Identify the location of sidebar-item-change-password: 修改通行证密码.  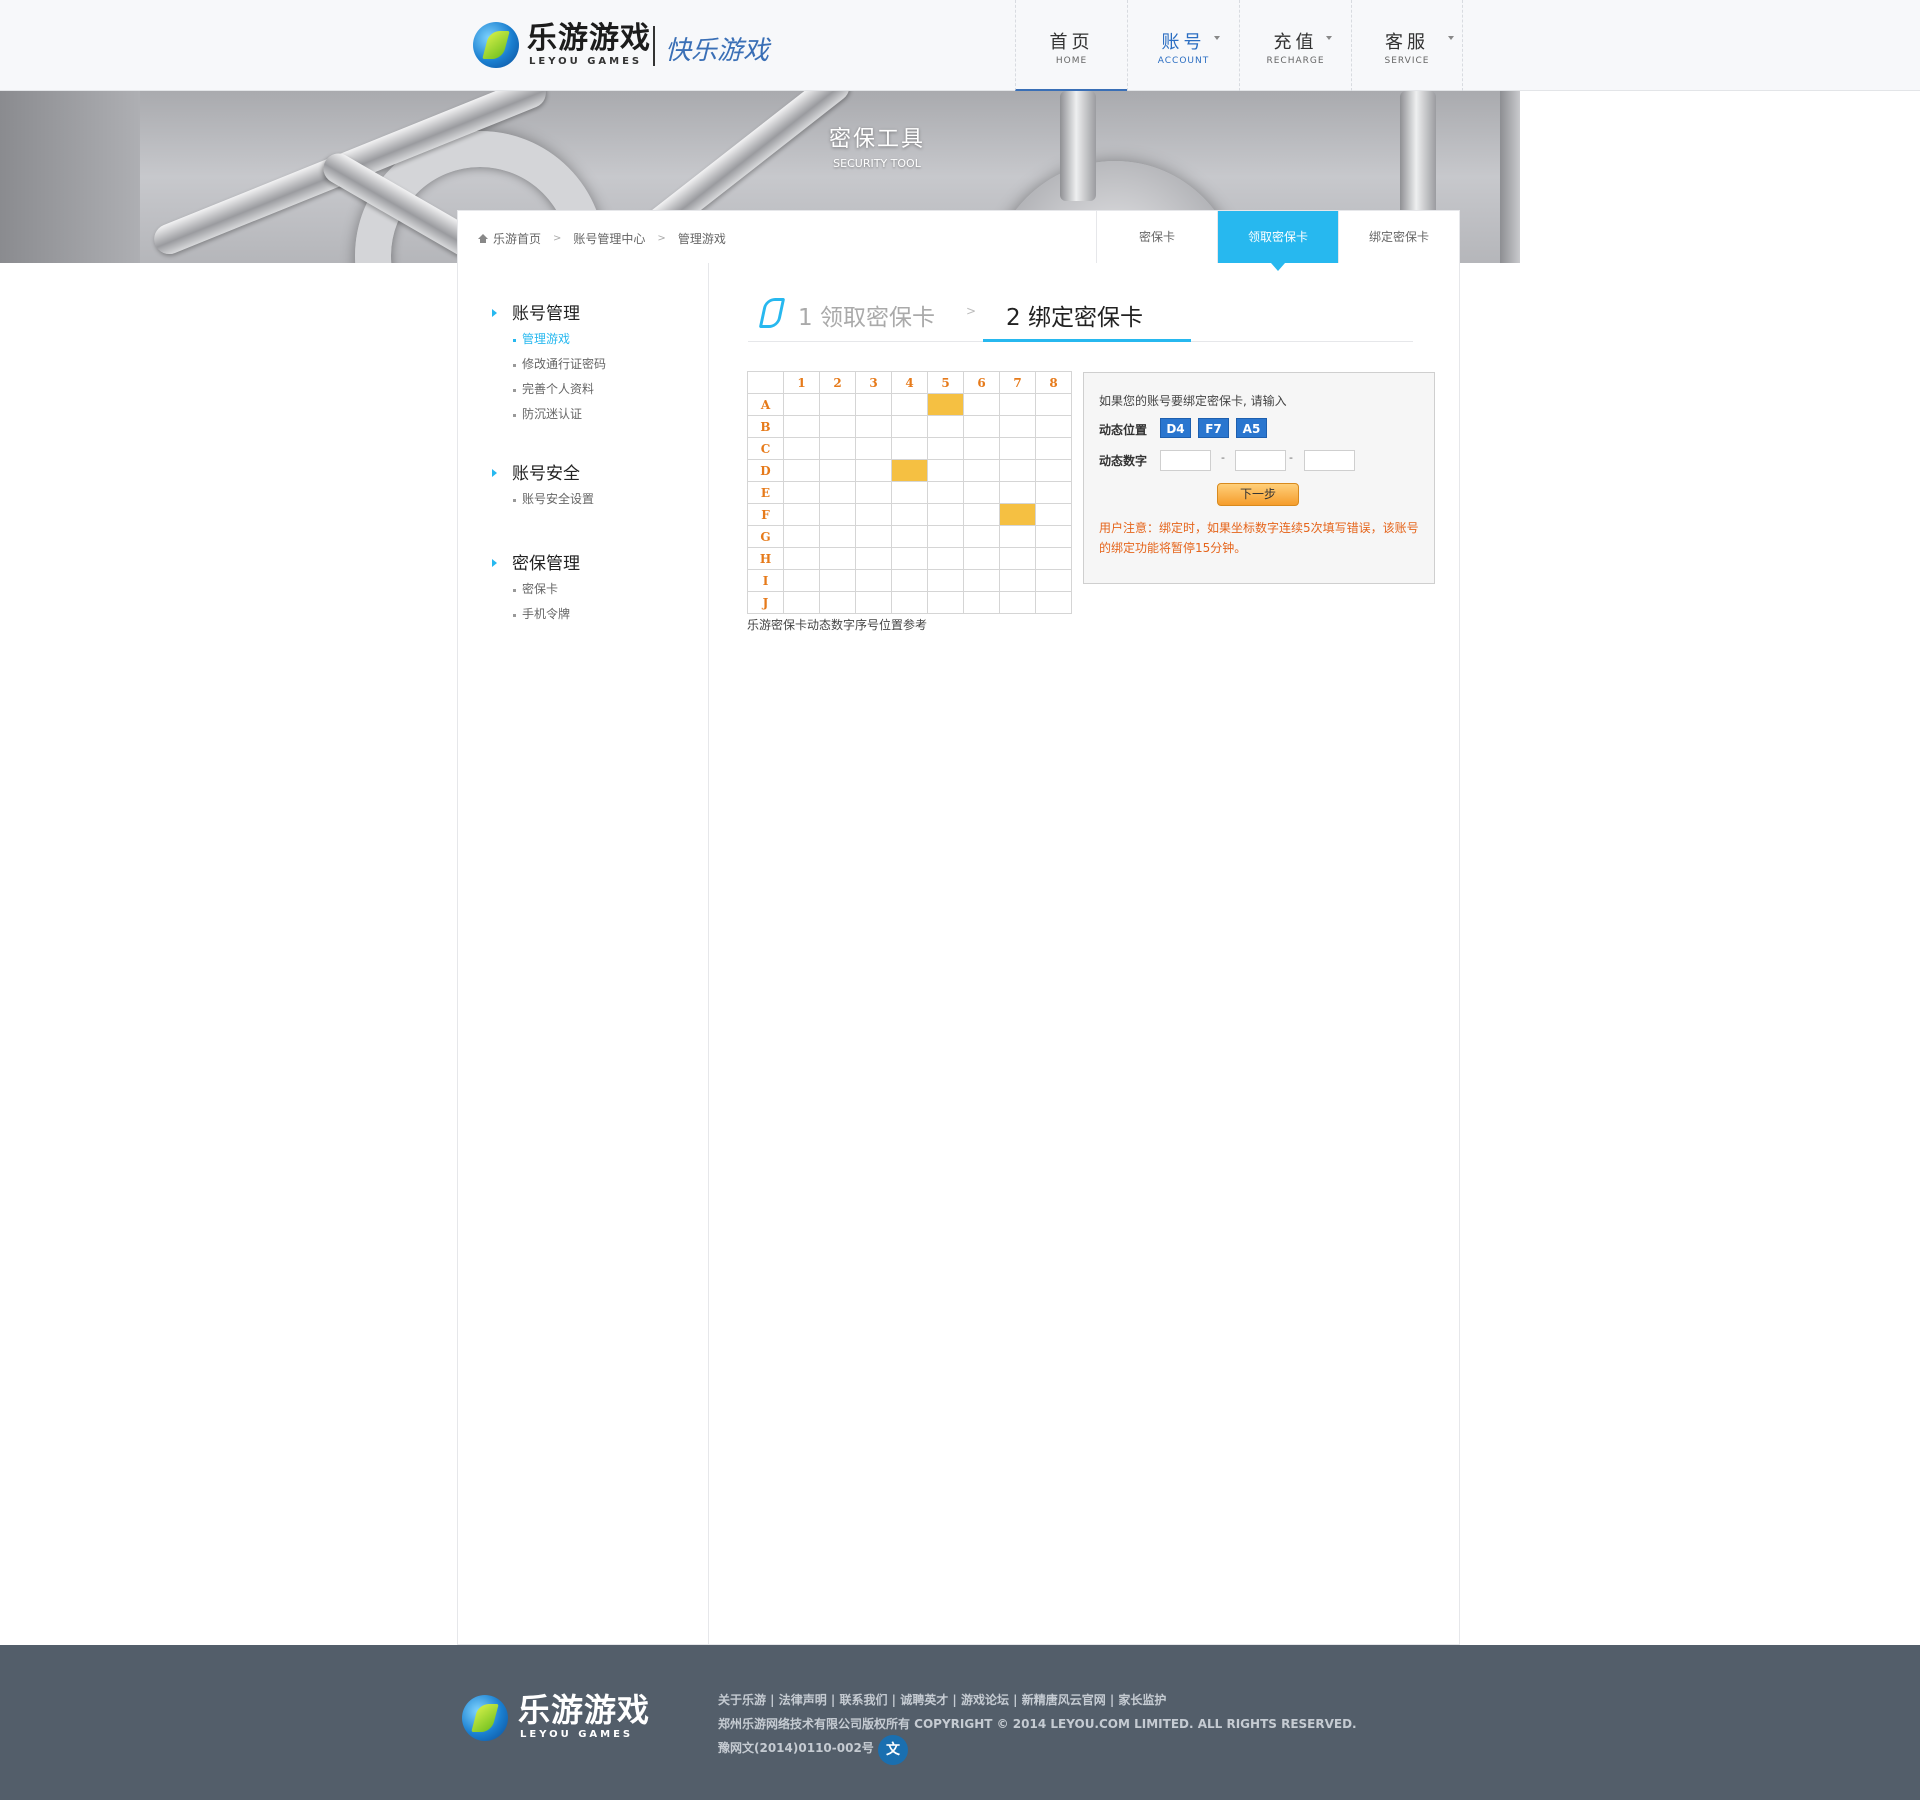
(549, 364).